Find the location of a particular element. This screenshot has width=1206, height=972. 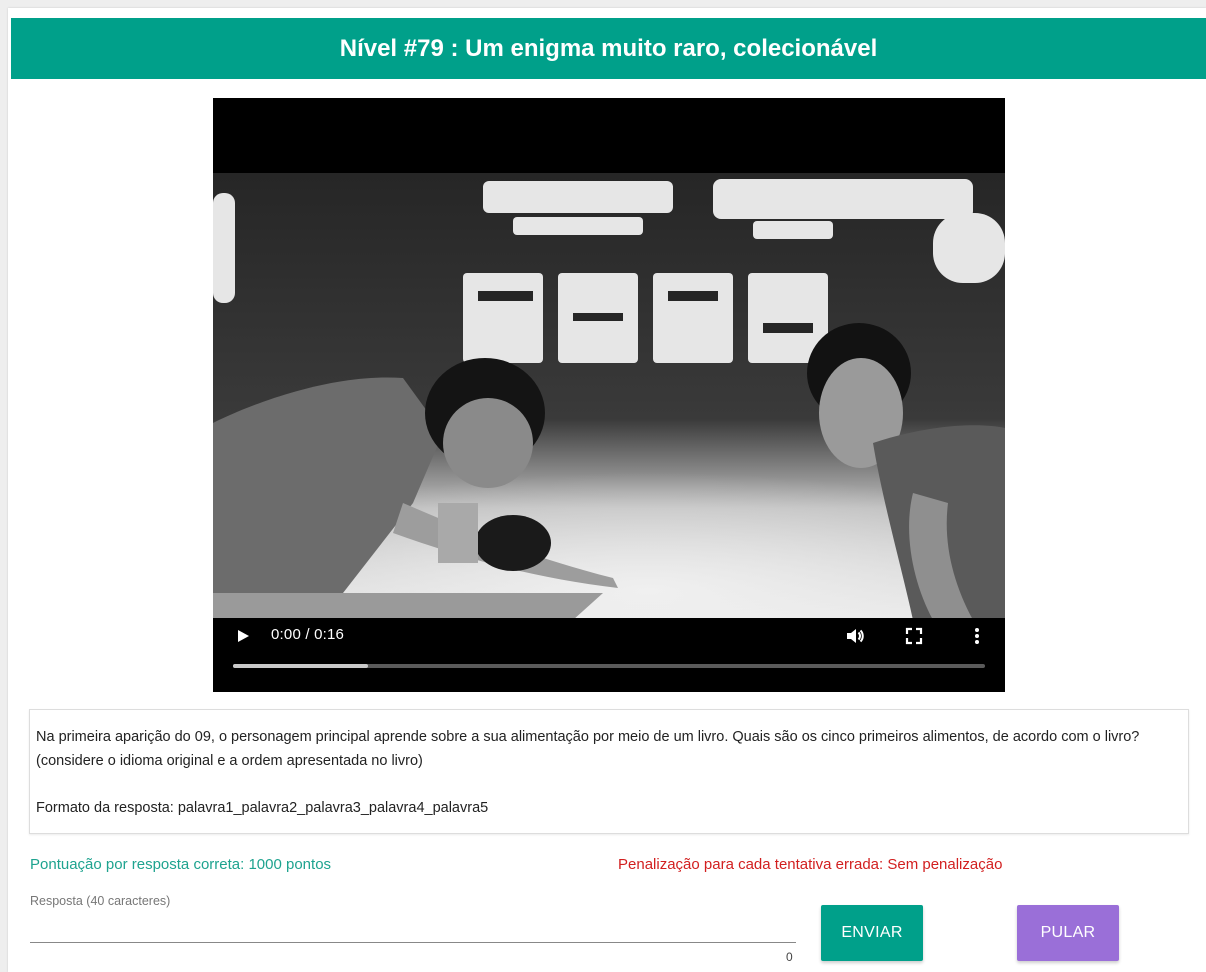

time-display: 0:00 / 0:16 is located at coordinates (308, 634).